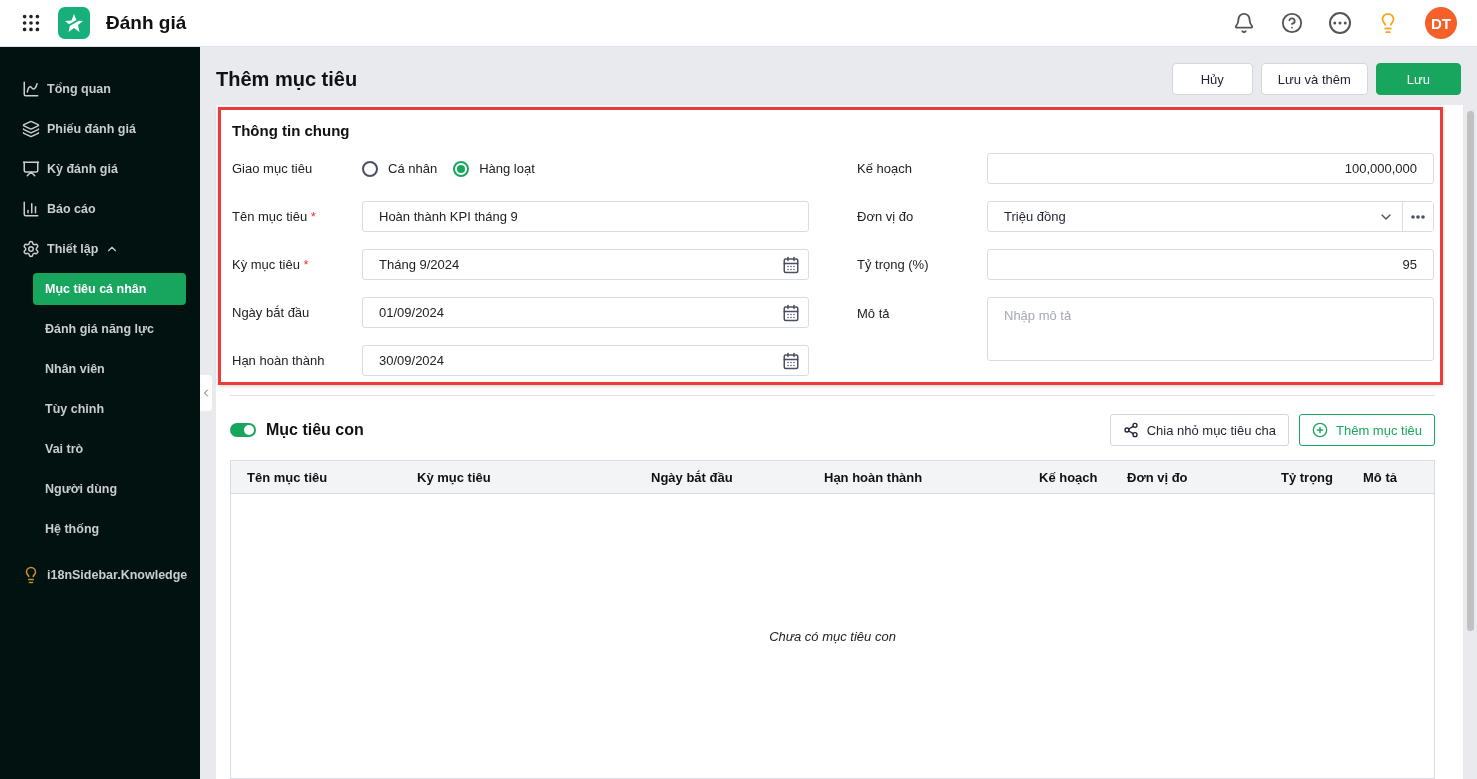 This screenshot has width=1477, height=779. What do you see at coordinates (271, 264) in the screenshot?
I see `field-label: Kỳ mục tiêu *` at bounding box center [271, 264].